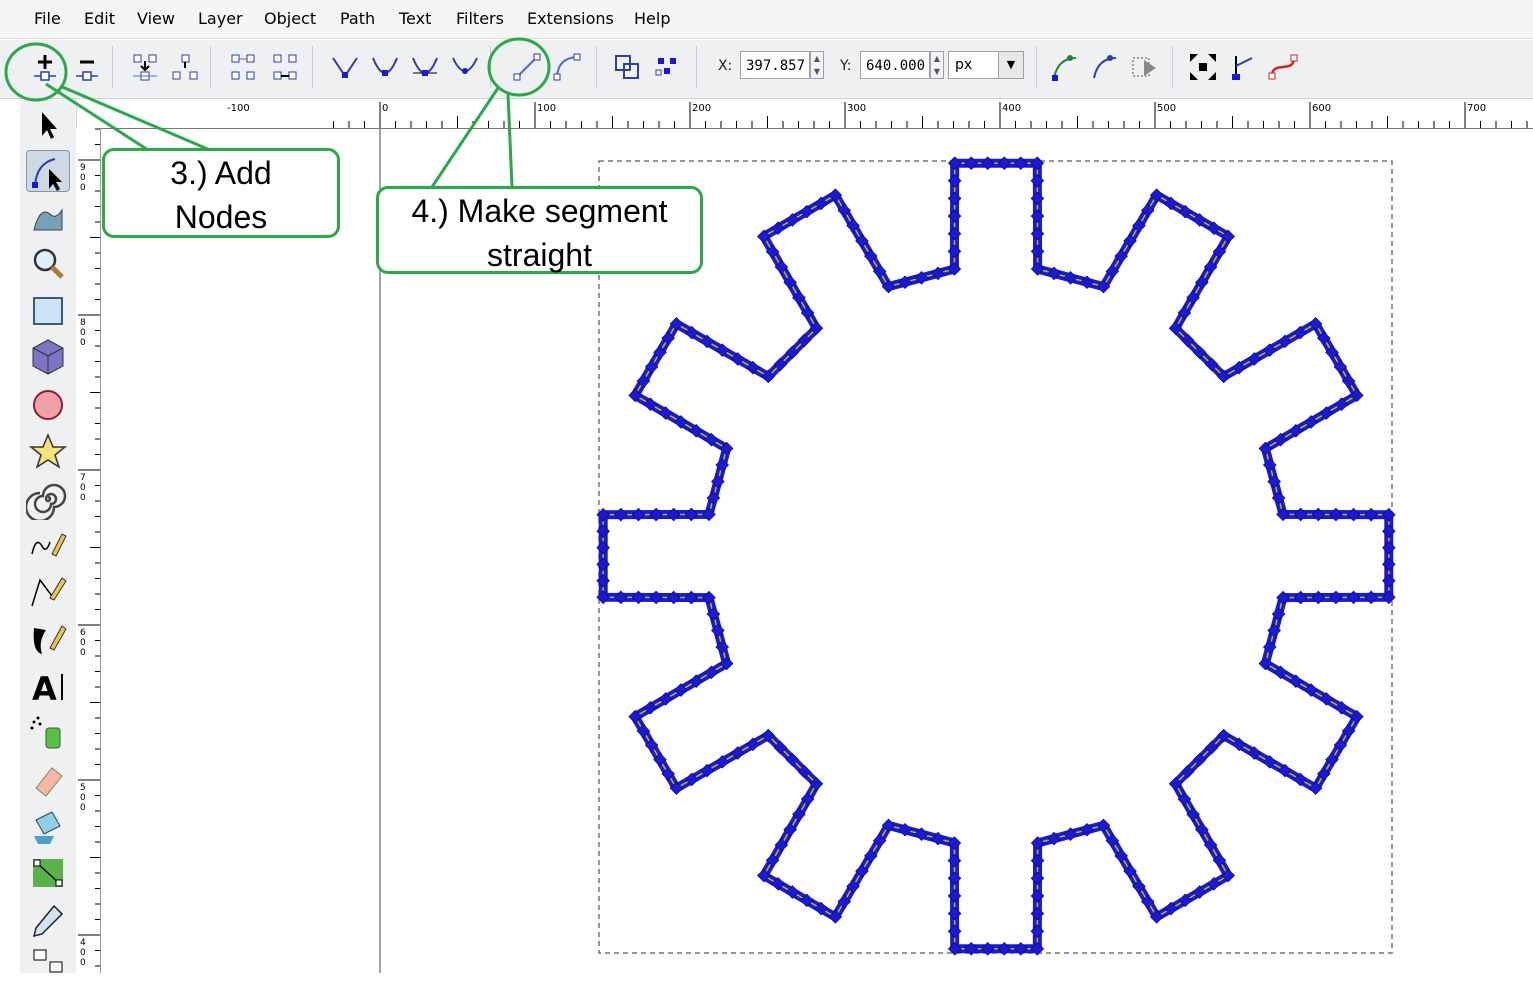 This screenshot has height=990, width=1533. I want to click on segment-to-curve-icon, so click(567, 67).